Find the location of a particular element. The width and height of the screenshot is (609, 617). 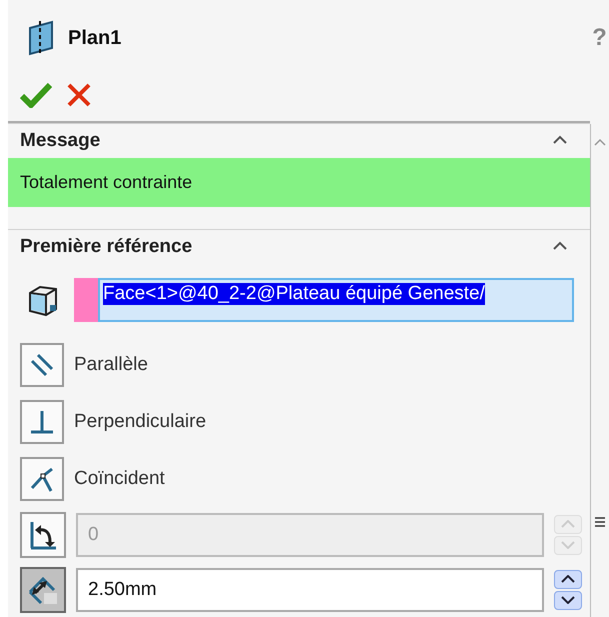

section-title: Message is located at coordinates (60, 141).